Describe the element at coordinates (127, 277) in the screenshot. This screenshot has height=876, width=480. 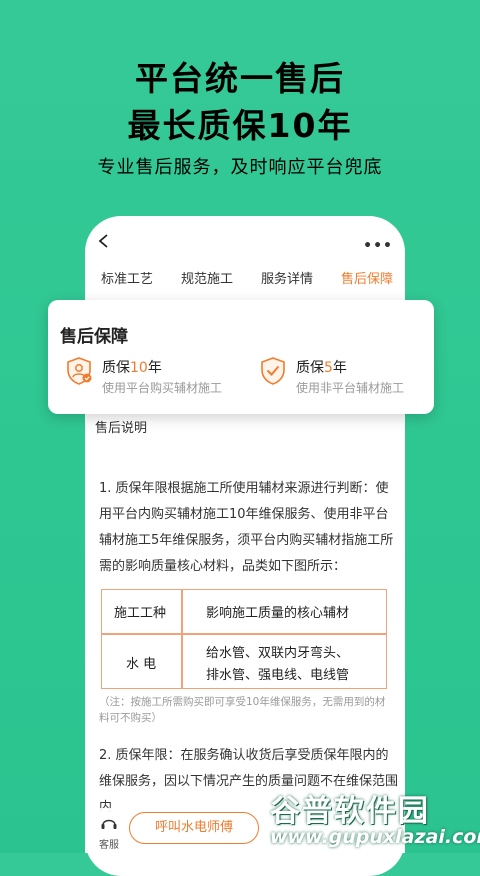
I see `tab-standard-craft: 标准工艺` at that location.